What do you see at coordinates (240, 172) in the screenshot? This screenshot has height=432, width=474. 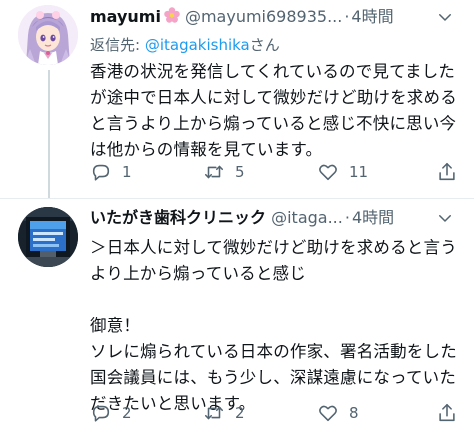 I see `retweet-count: 5` at bounding box center [240, 172].